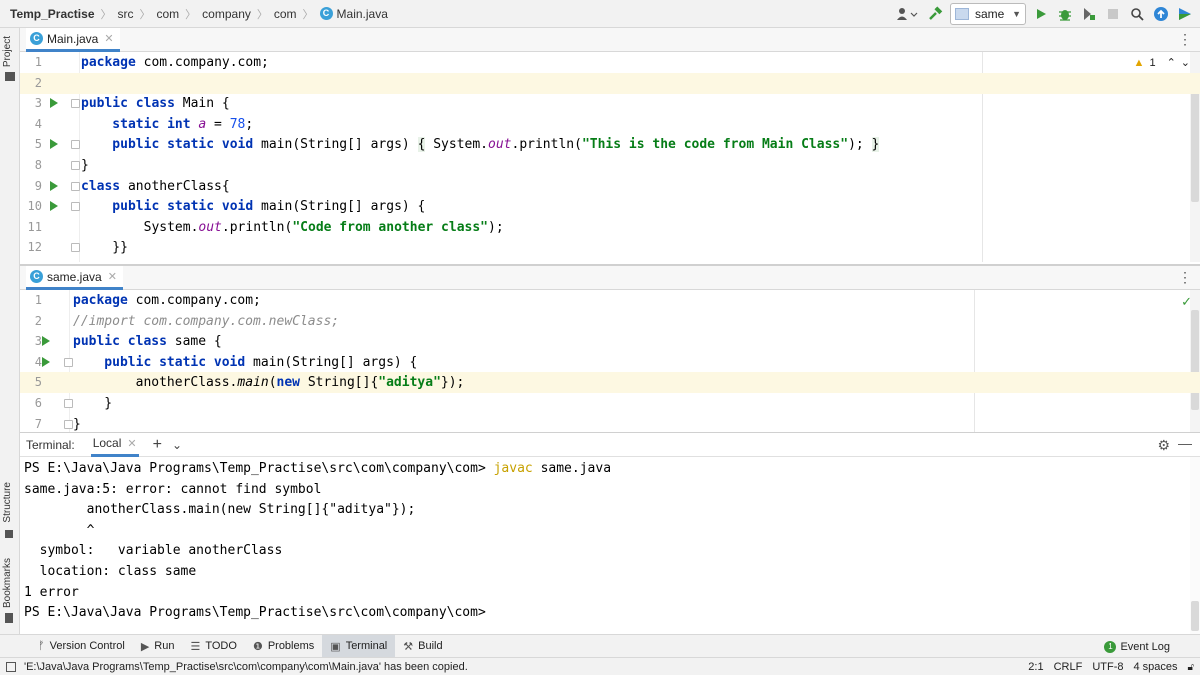 Image resolution: width=1200 pixels, height=675 pixels. What do you see at coordinates (1155, 667) in the screenshot?
I see `indent-setting: 4 spaces` at bounding box center [1155, 667].